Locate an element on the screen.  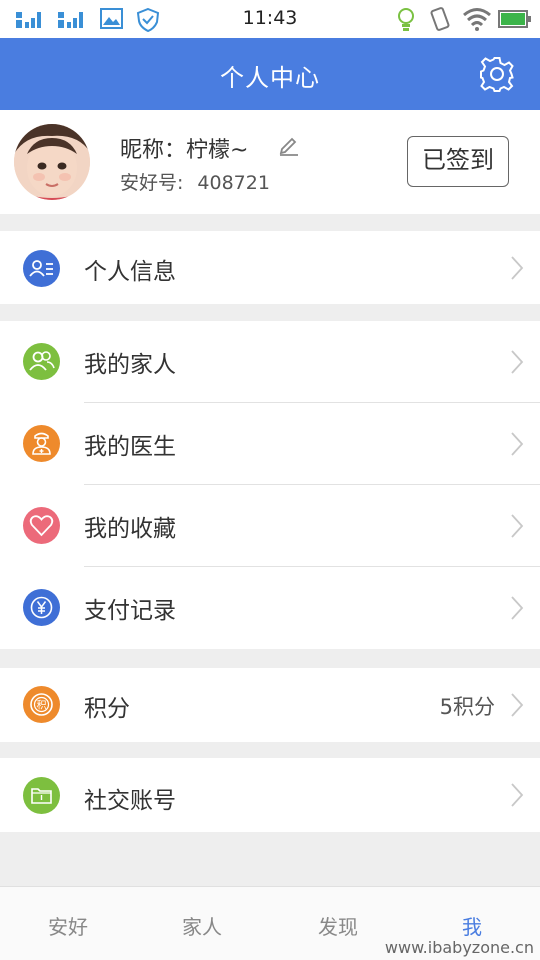
user-id: 安好号: 408721 is located at coordinates (195, 181).